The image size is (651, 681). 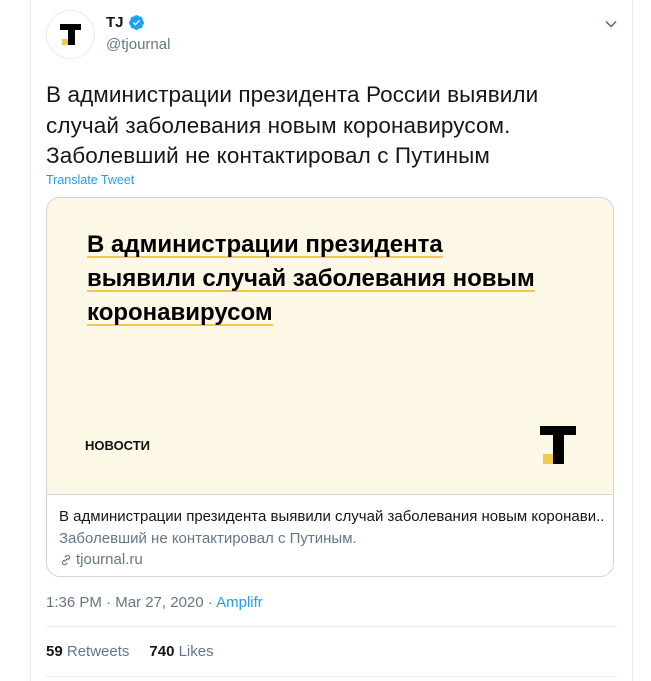 I want to click on author-name-row: TJ, so click(x=125, y=22).